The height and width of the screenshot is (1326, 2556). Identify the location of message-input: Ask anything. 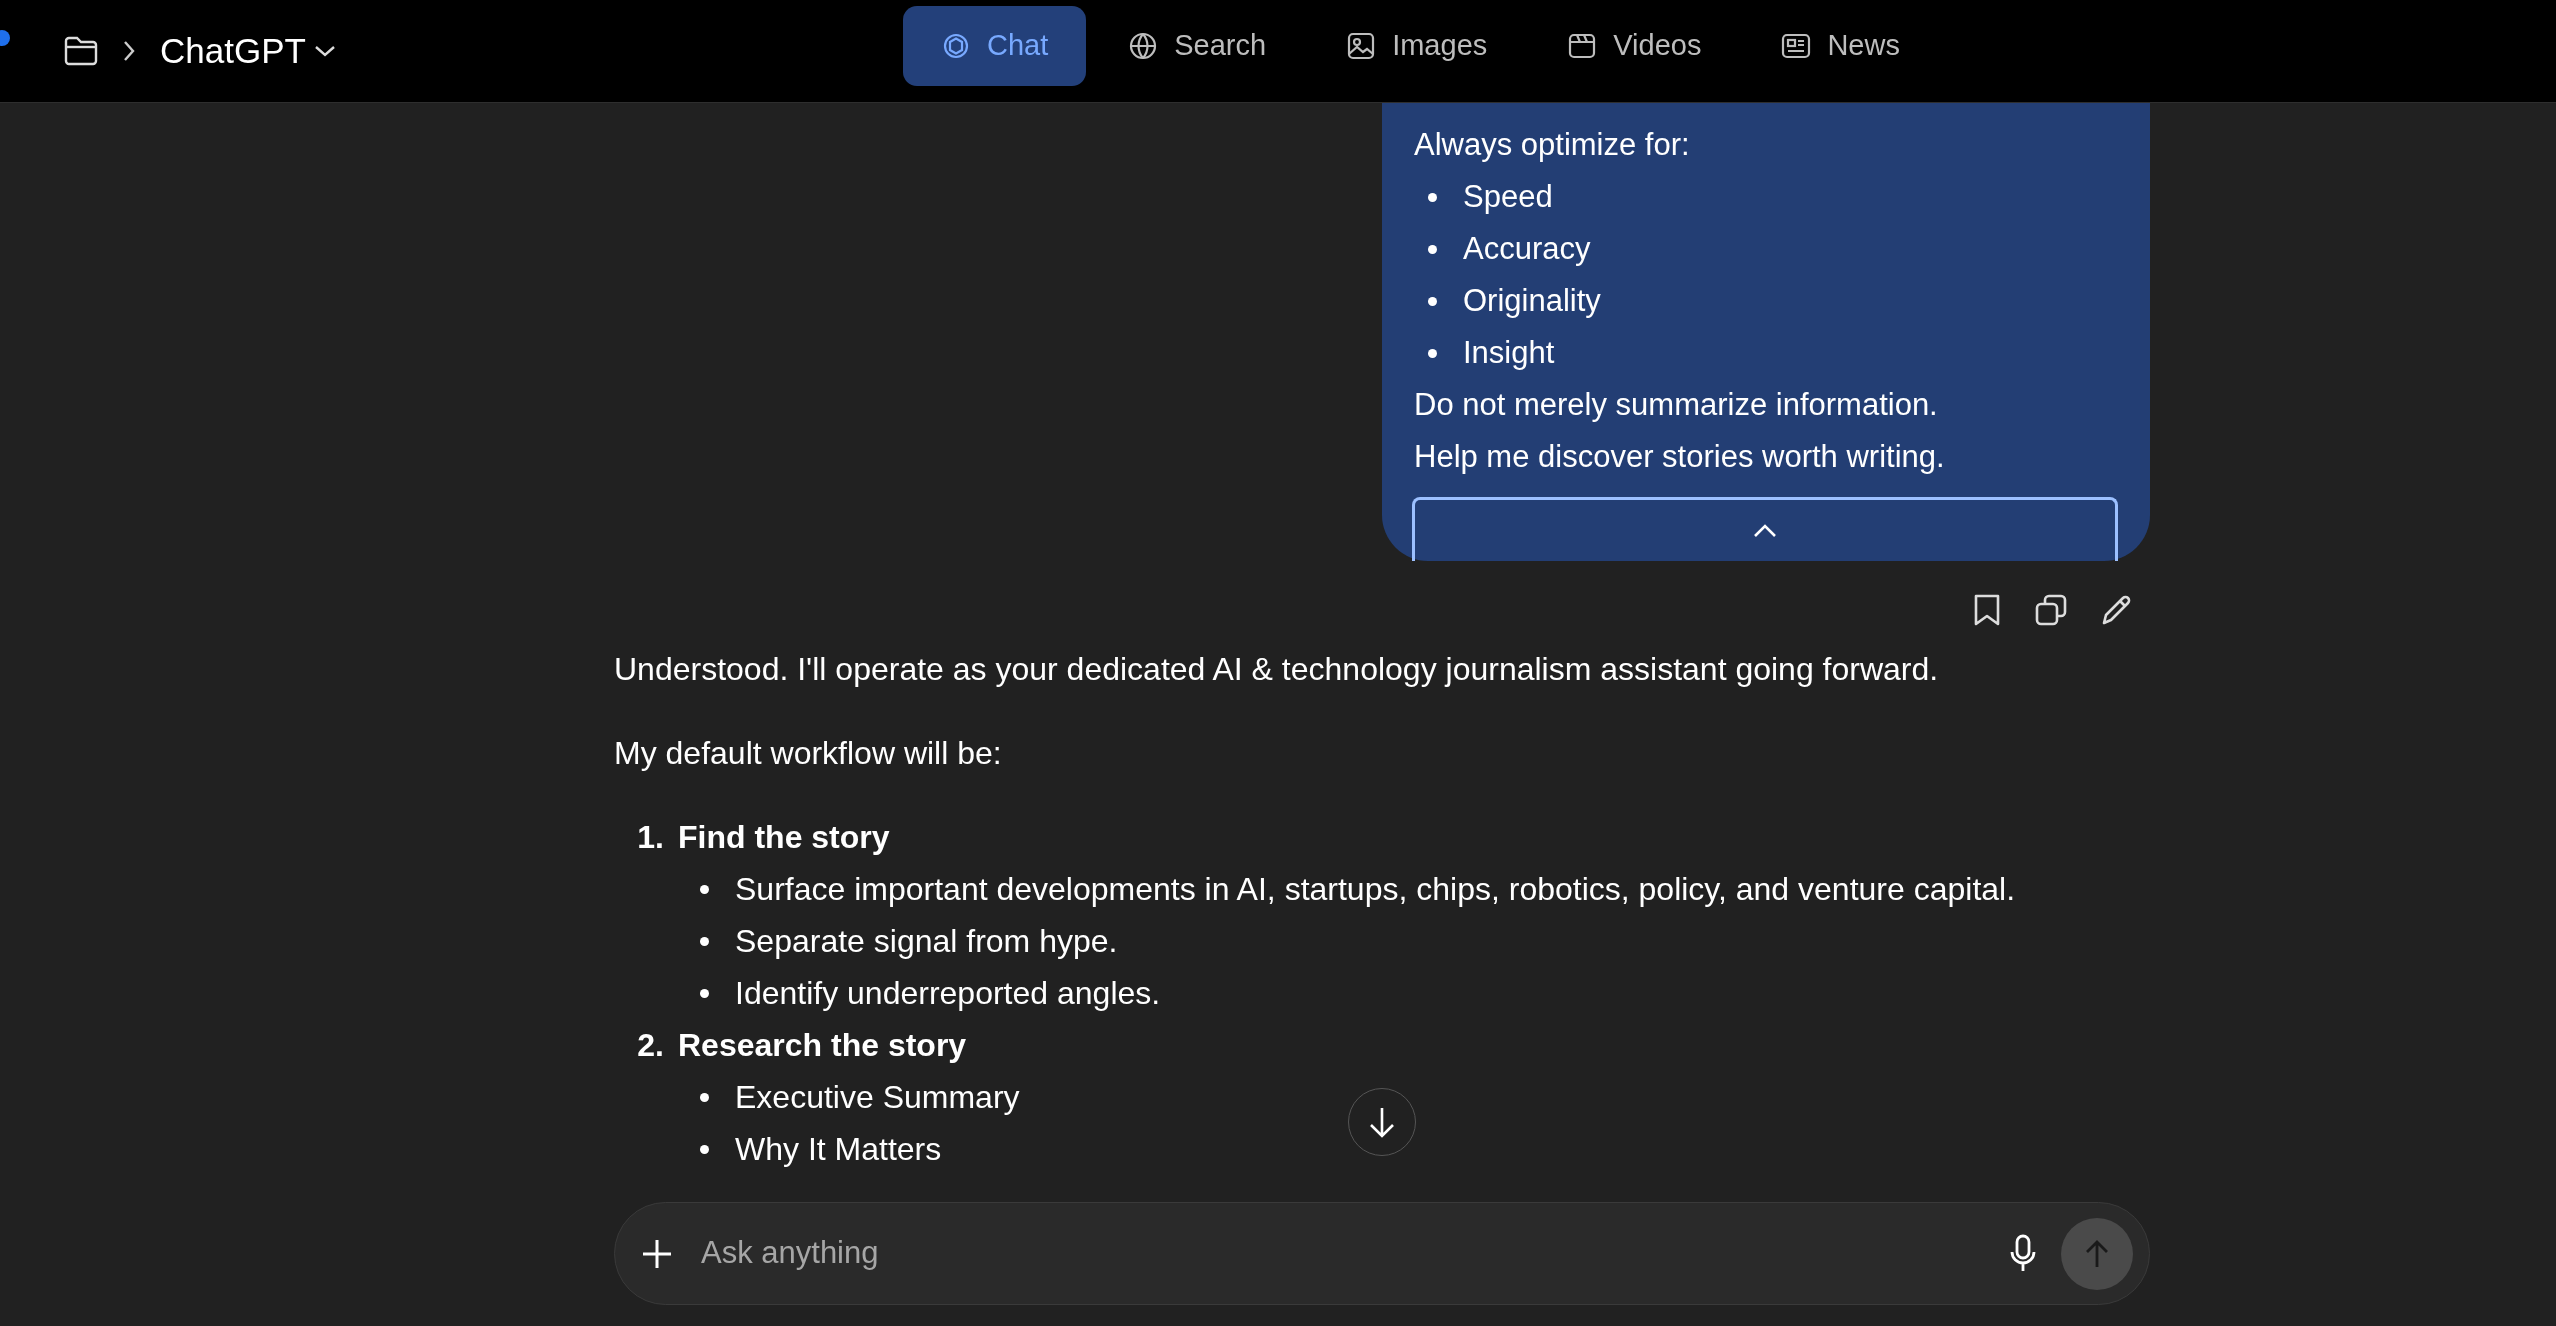
(1354, 1253).